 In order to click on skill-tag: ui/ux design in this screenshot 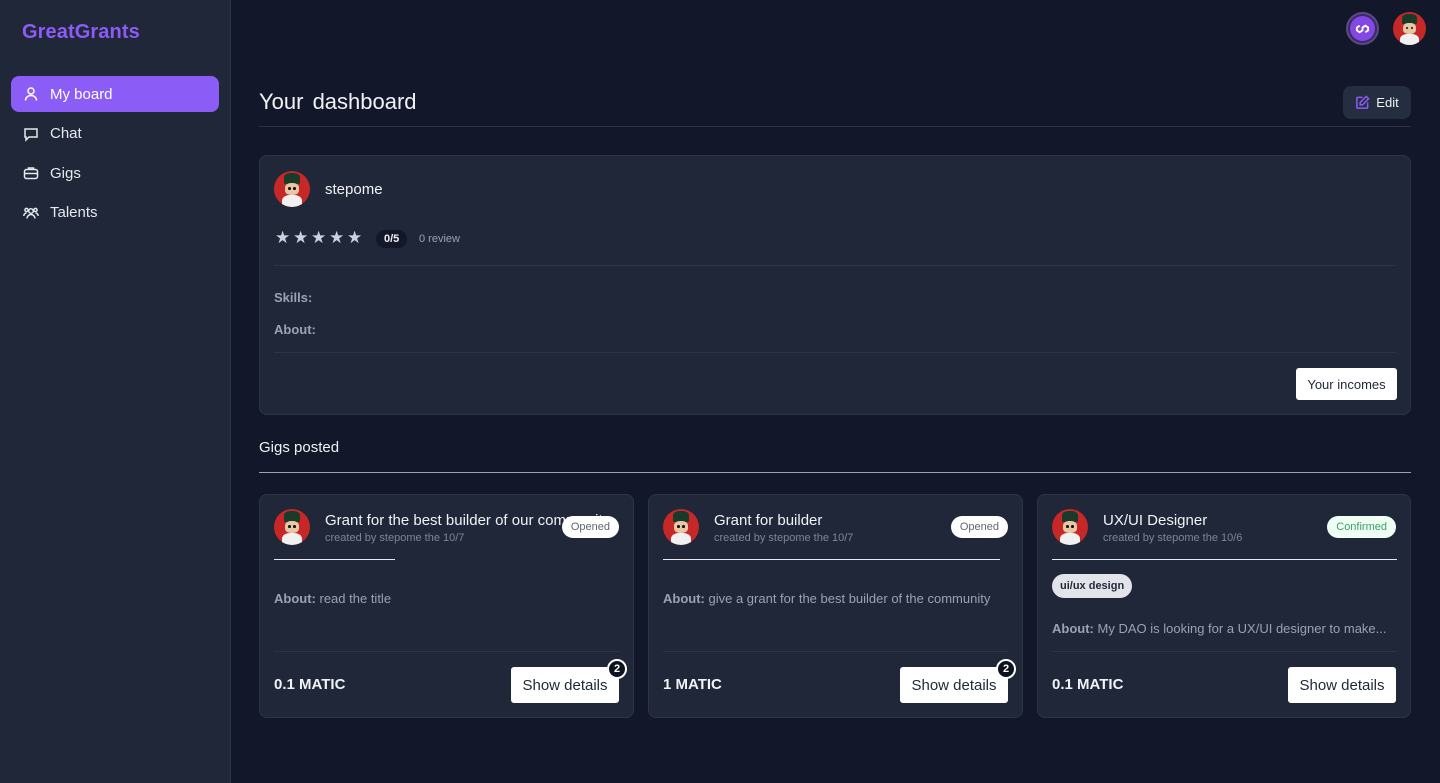, I will do `click(1092, 586)`.